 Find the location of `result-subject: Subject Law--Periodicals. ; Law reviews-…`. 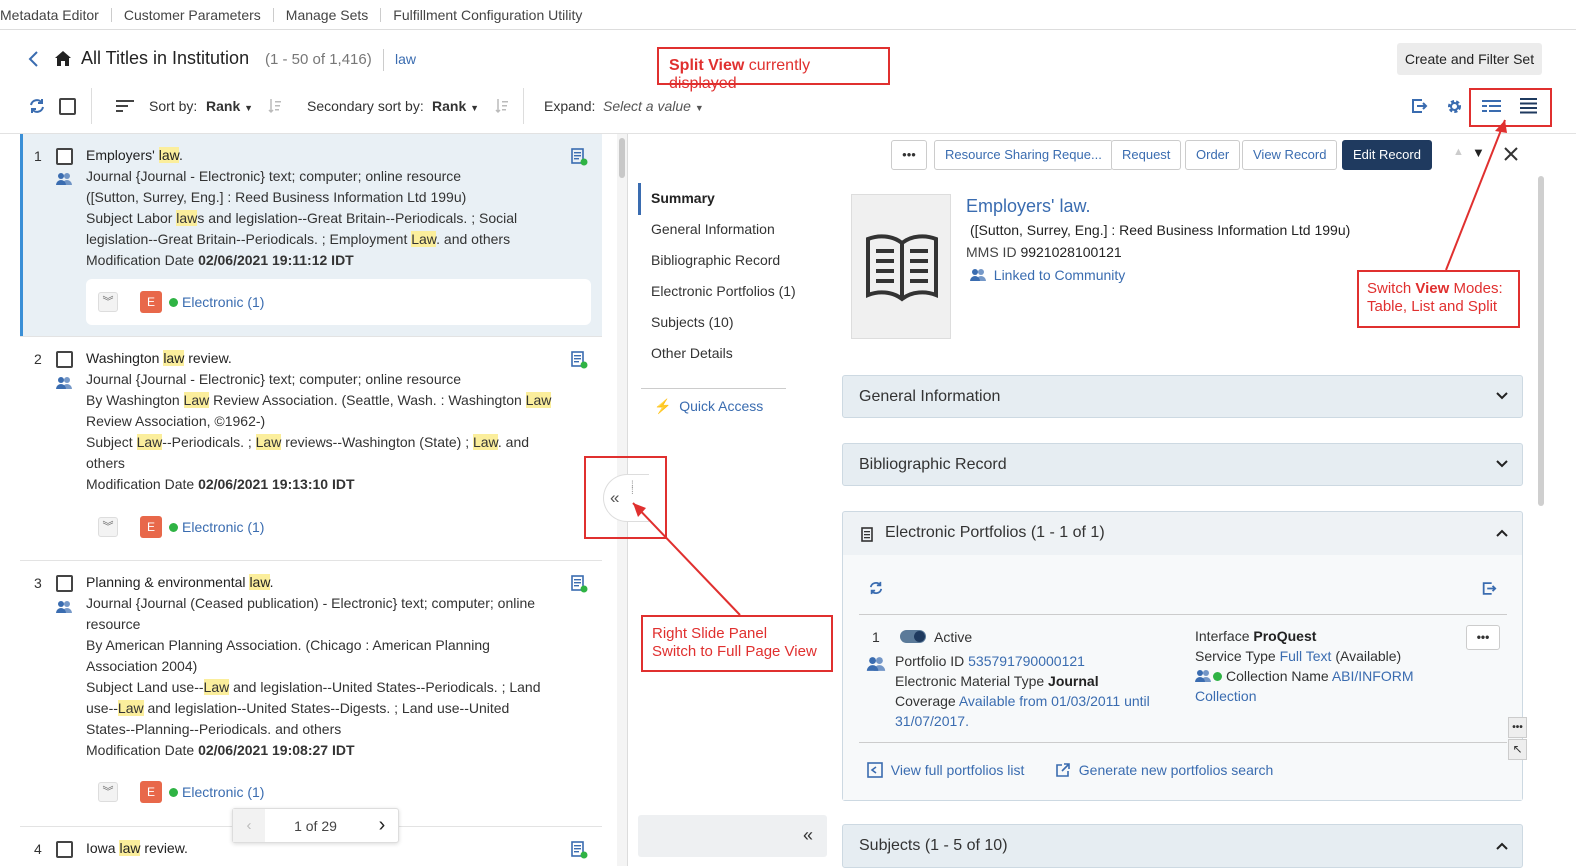

result-subject: Subject Law--Periodicals. ; Law reviews-… is located at coordinates (308, 452).